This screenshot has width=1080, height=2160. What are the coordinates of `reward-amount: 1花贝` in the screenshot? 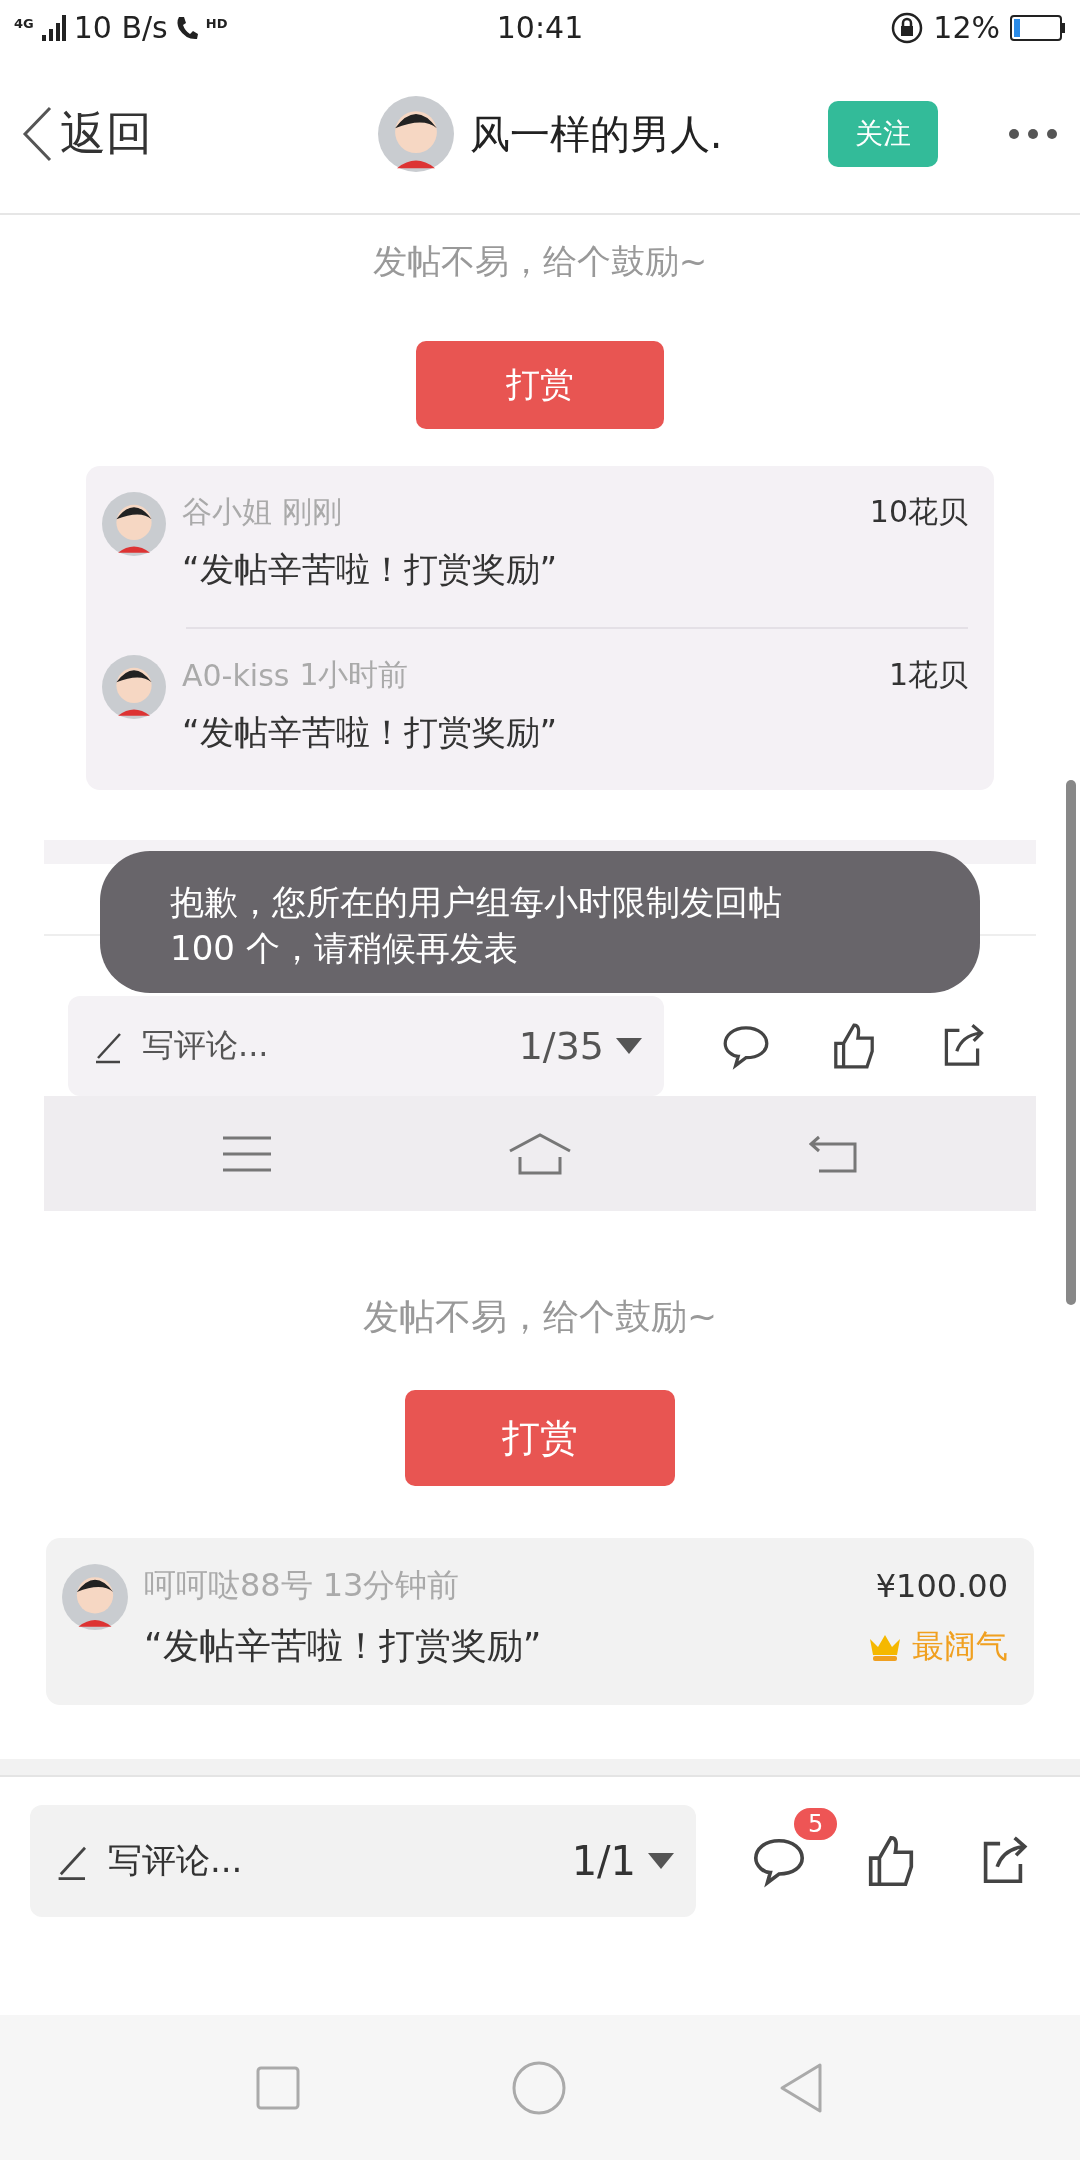 It's located at (928, 675).